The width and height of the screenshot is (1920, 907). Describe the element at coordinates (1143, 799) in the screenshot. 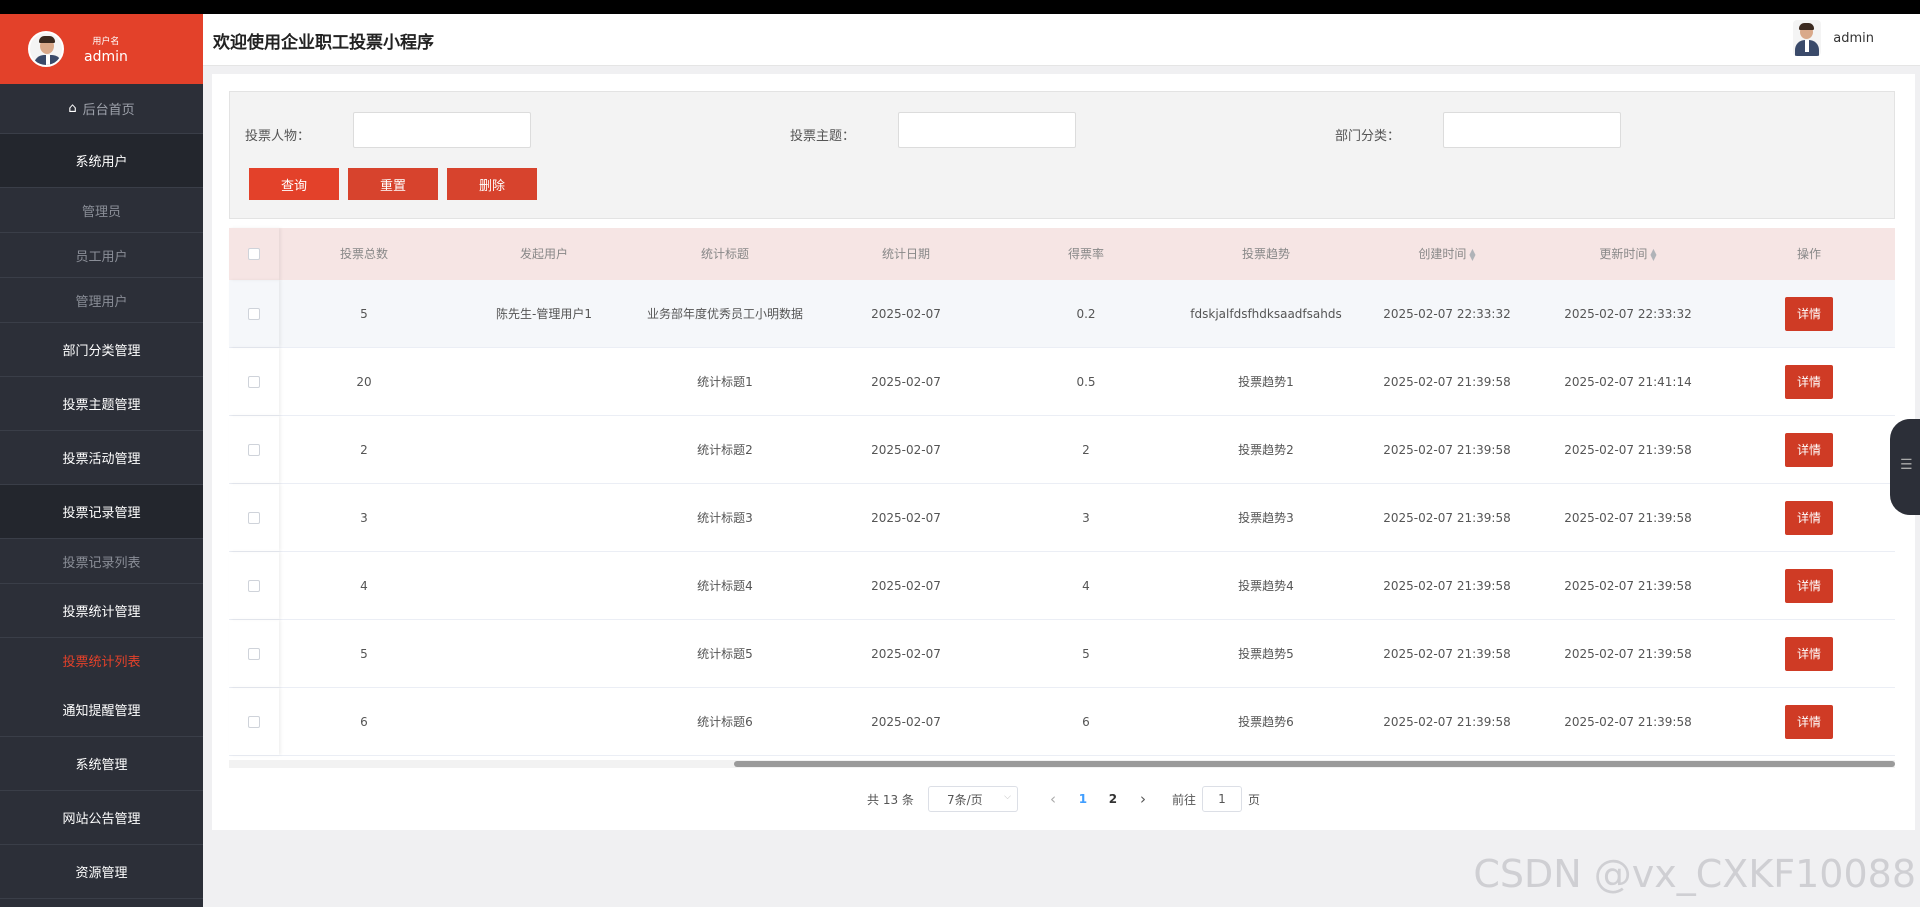

I see `next-page-button: ›` at that location.